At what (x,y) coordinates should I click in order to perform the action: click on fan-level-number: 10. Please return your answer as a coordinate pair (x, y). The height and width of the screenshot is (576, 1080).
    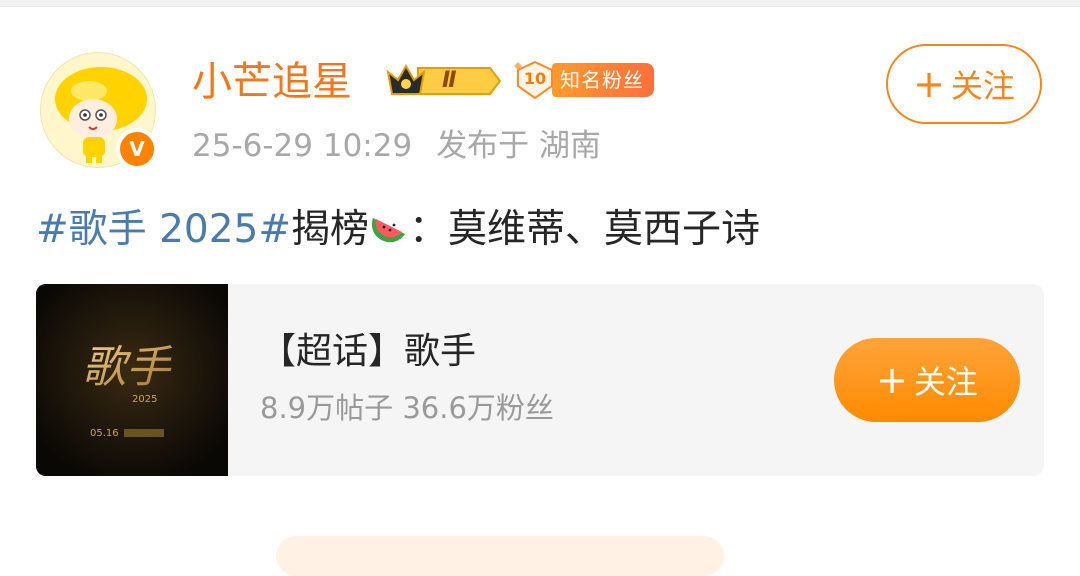
    Looking at the image, I should click on (535, 78).